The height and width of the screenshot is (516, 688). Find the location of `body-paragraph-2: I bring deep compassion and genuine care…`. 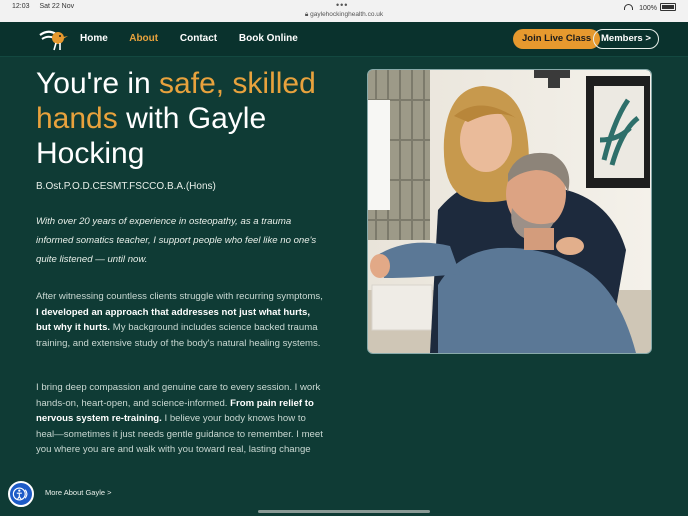

body-paragraph-2: I bring deep compassion and genuine care… is located at coordinates (179, 418).